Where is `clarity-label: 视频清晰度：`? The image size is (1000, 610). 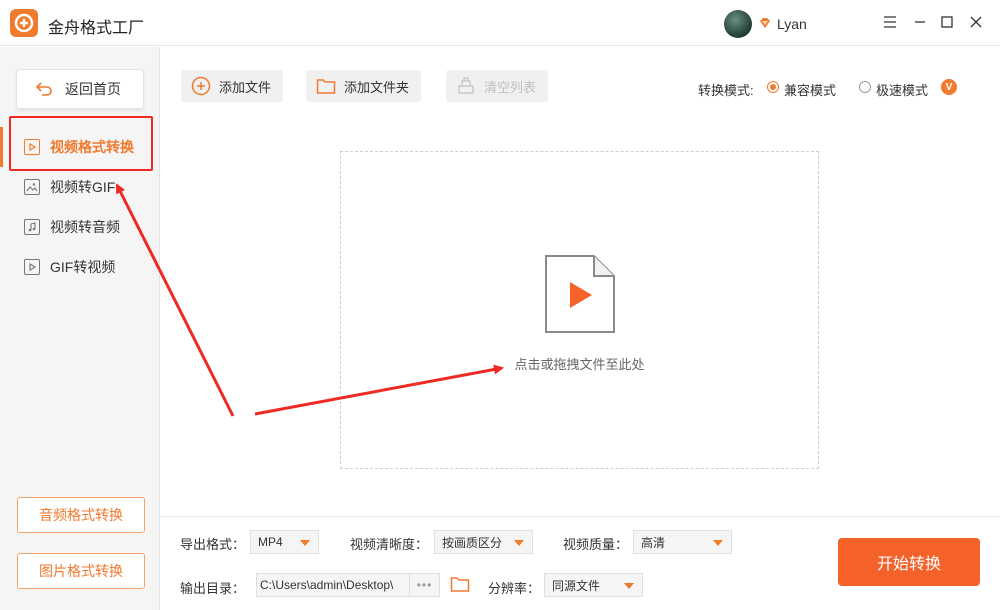
clarity-label: 视频清晰度： is located at coordinates (389, 544).